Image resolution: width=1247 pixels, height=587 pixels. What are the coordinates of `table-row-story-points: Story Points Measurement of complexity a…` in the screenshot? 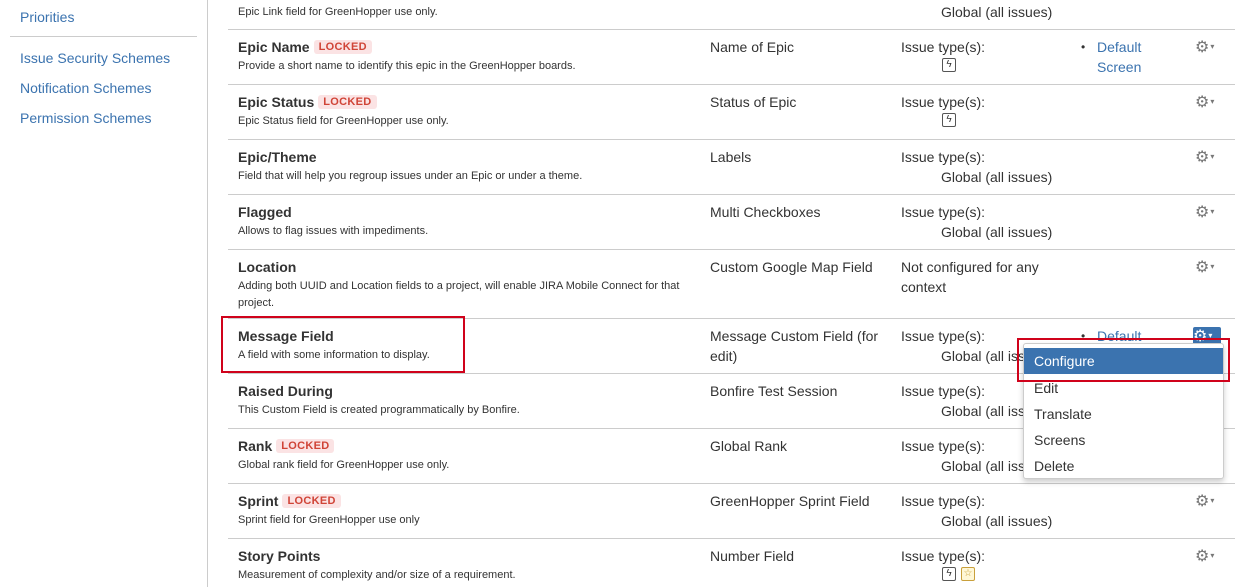 It's located at (731, 563).